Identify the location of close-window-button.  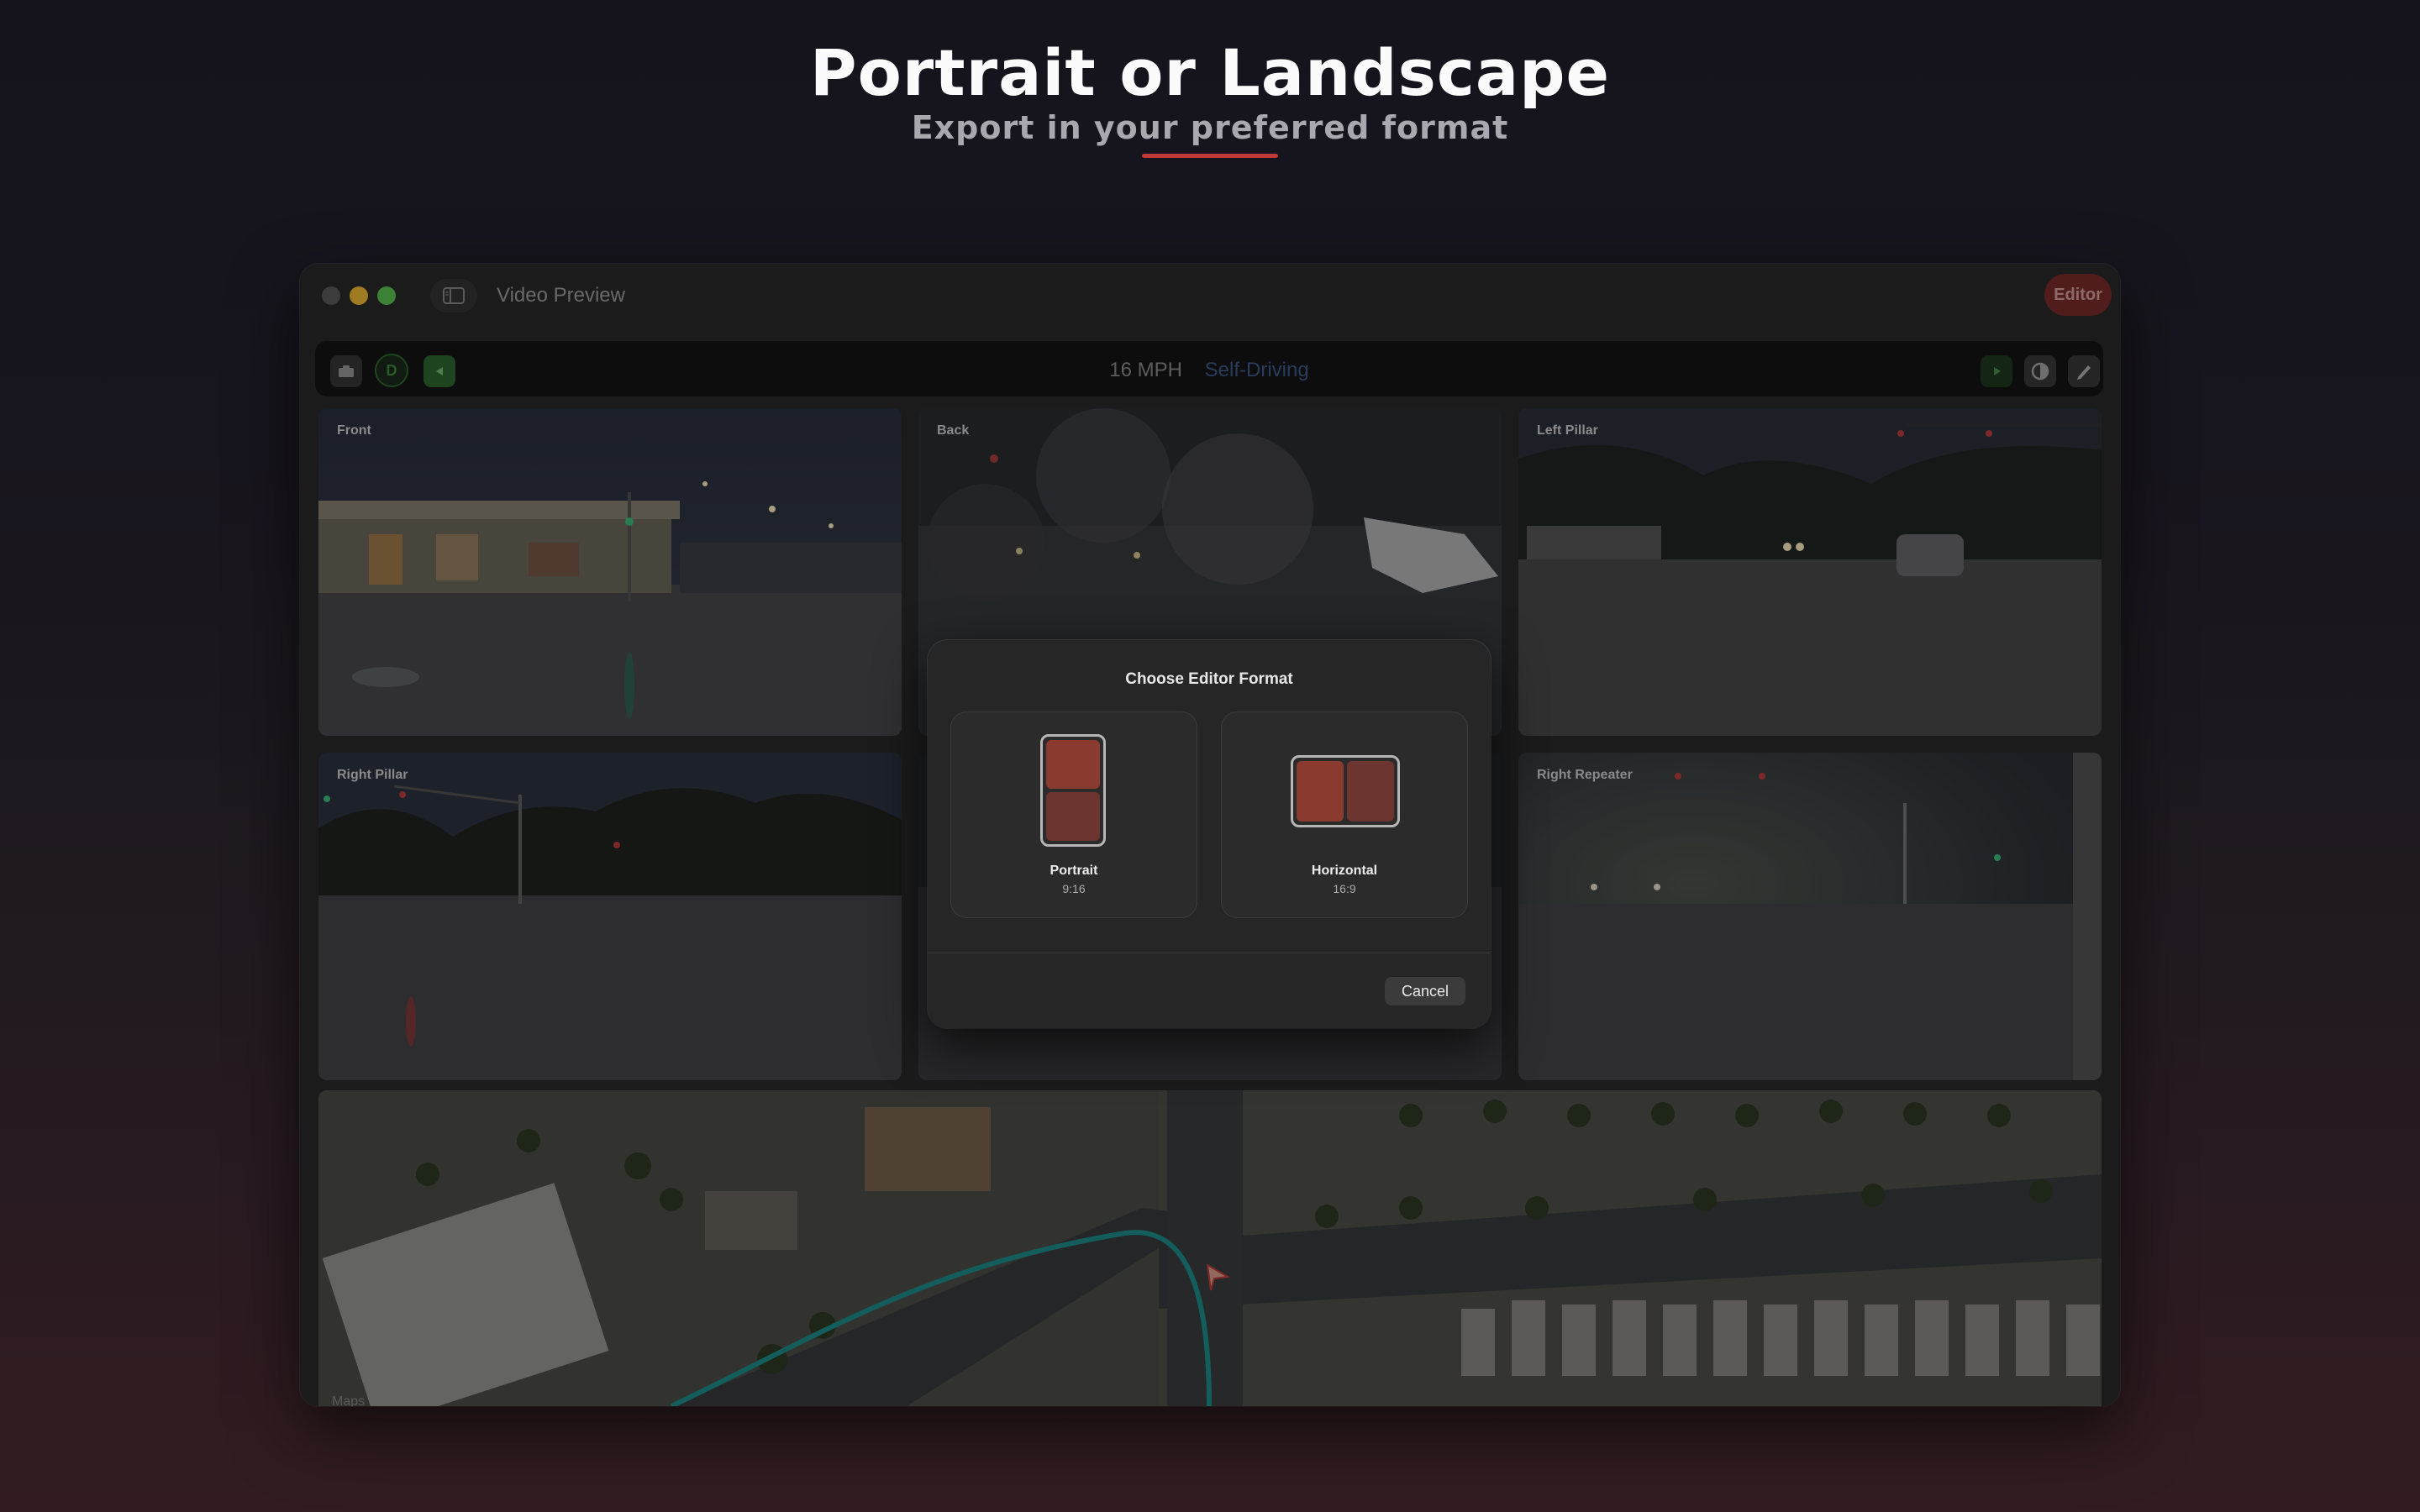
(331, 295).